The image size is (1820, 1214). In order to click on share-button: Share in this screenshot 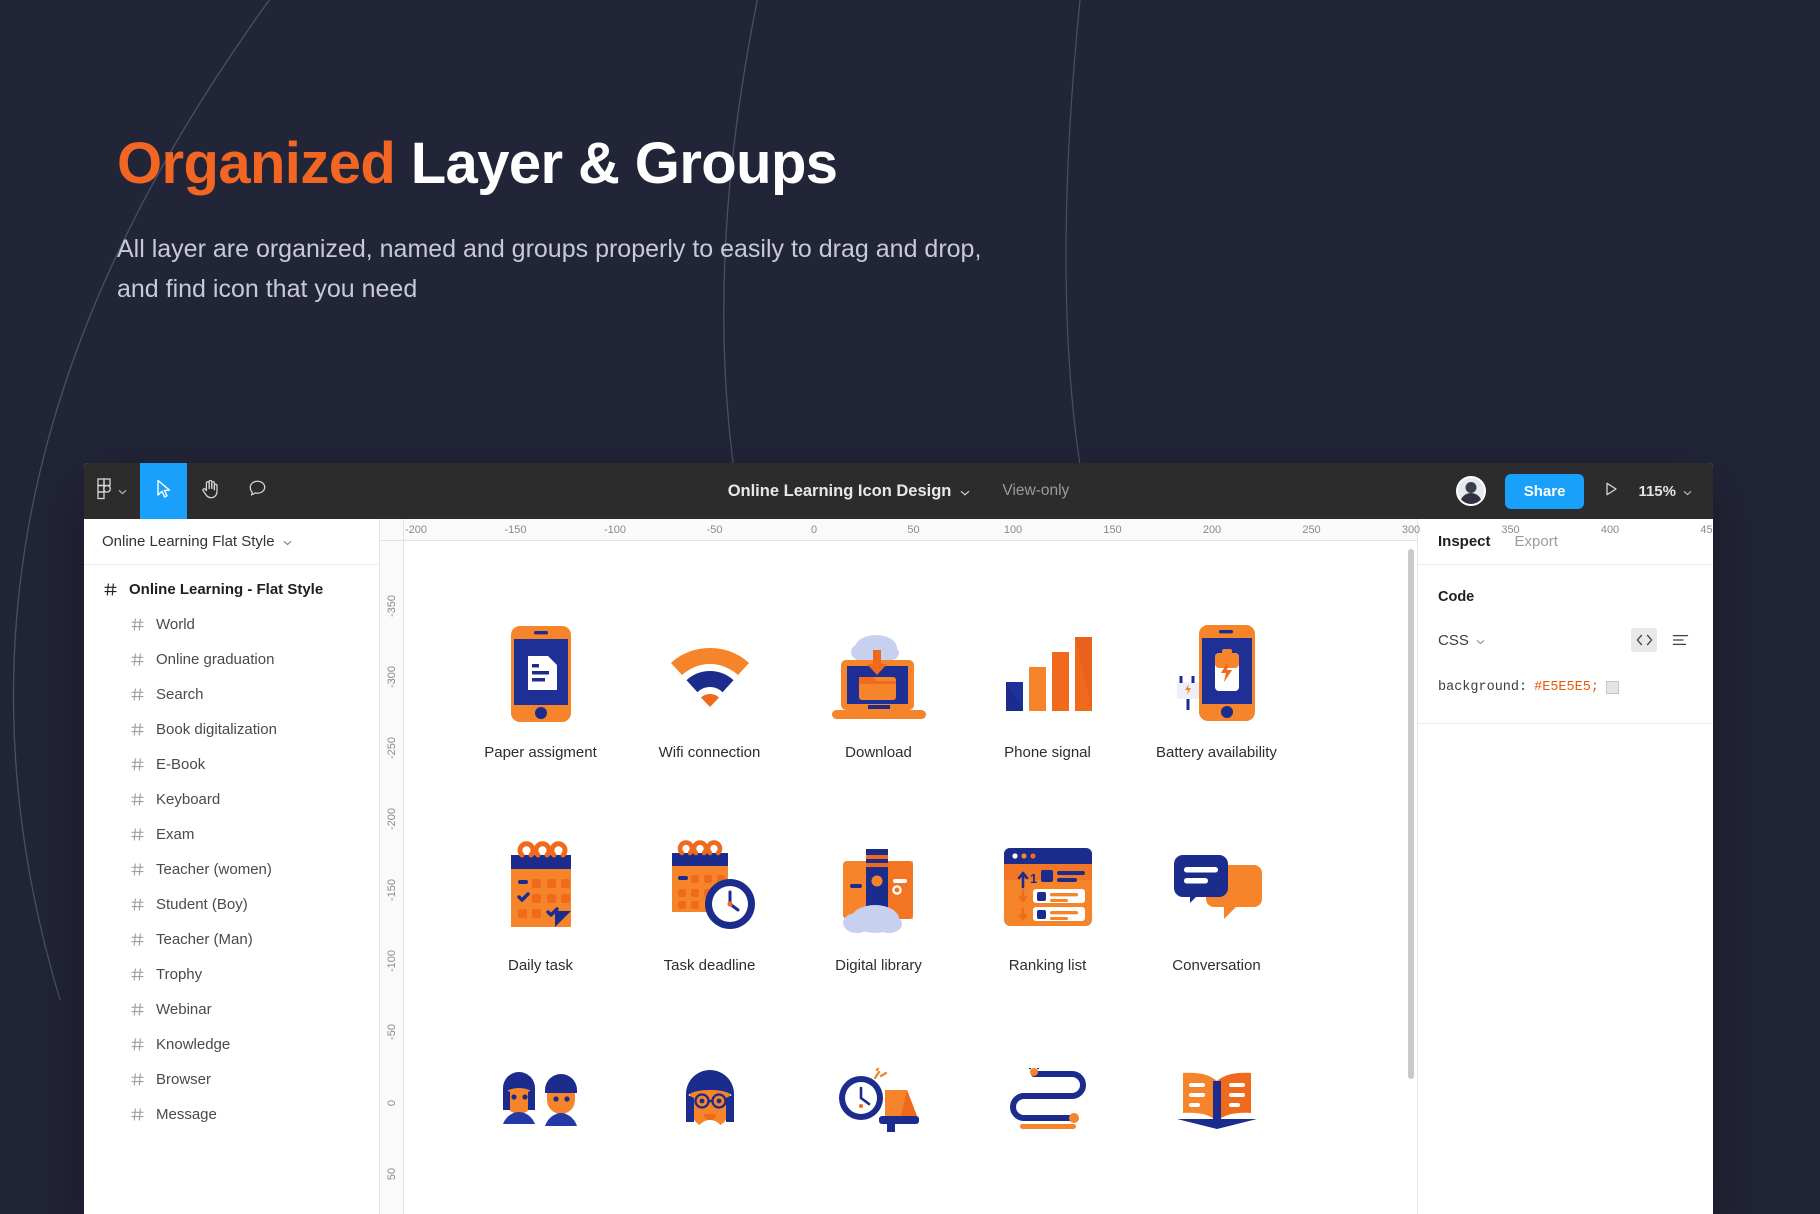, I will do `click(1544, 491)`.